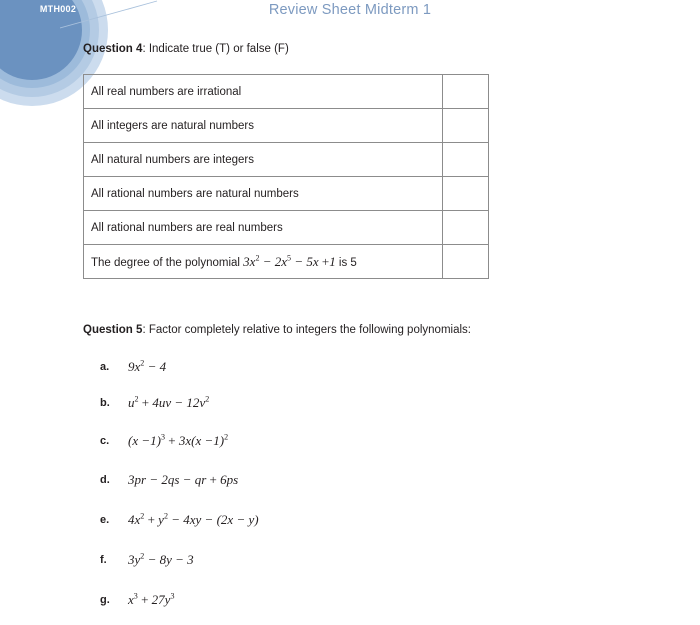 This screenshot has height=625, width=700. Describe the element at coordinates (151, 599) in the screenshot. I see `item-expression: x3 + 27y3` at that location.